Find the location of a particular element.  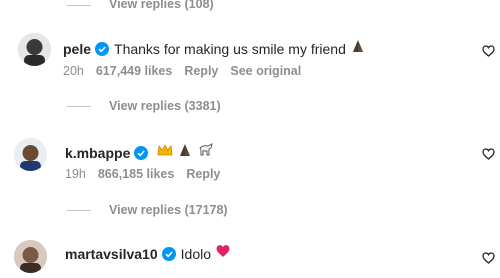

comment-line: k.mbappe is located at coordinates (140, 152).